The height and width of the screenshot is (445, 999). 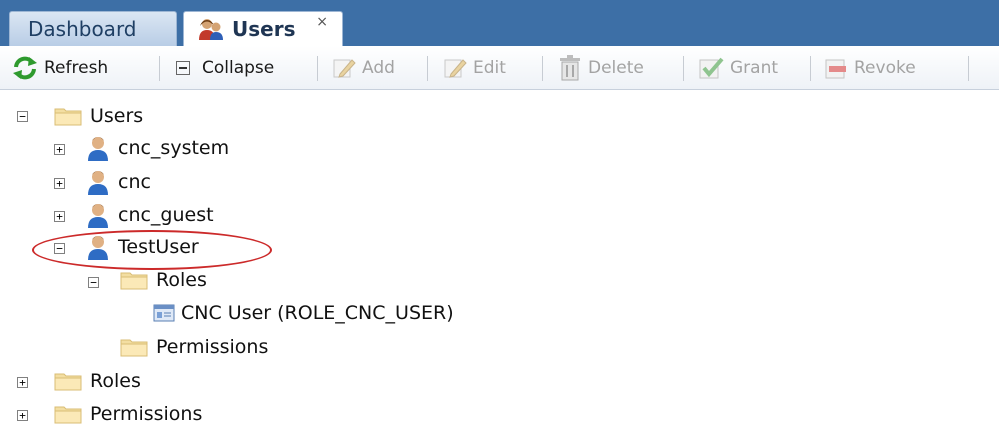 I want to click on edit-button: Edit, so click(x=474, y=68).